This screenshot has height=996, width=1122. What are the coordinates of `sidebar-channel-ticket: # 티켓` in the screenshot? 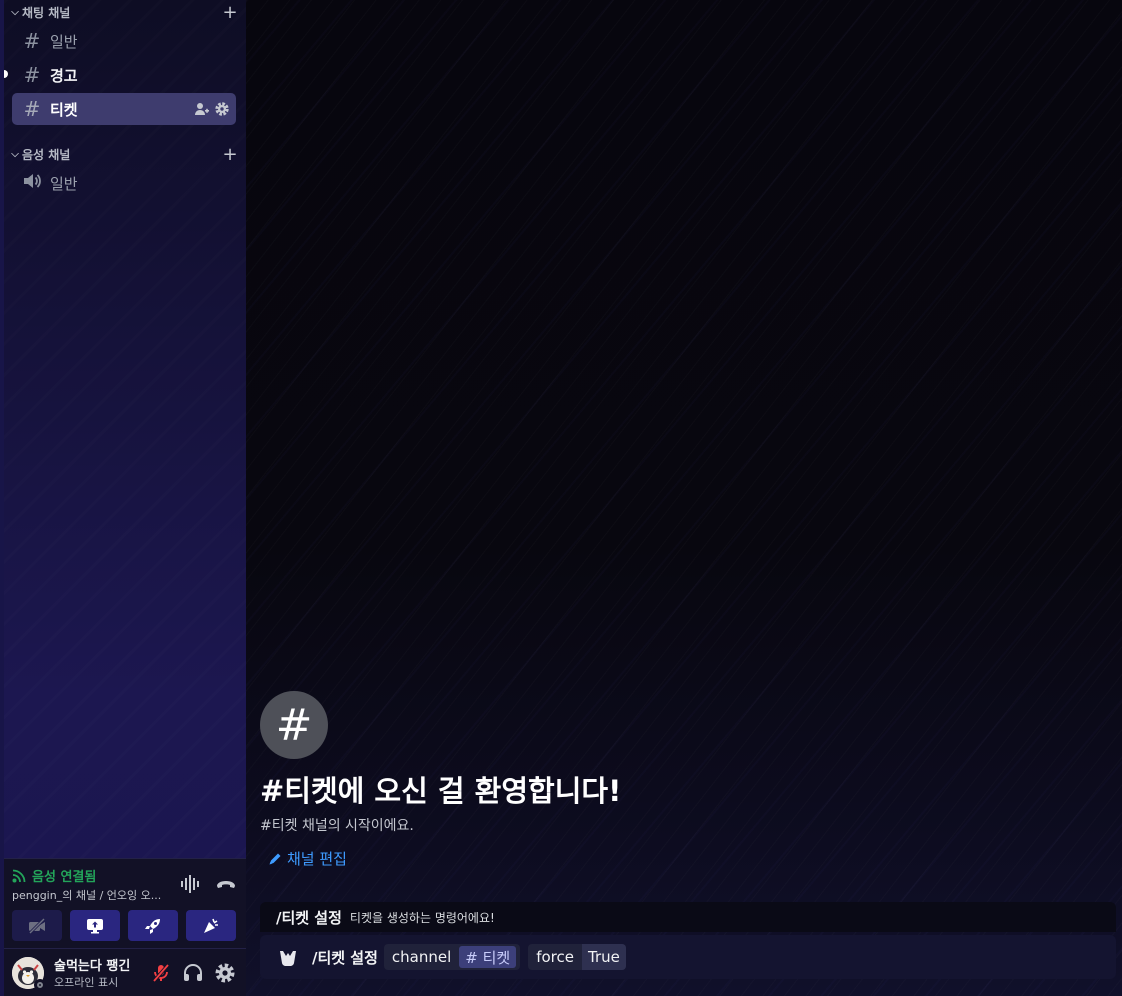 It's located at (124, 109).